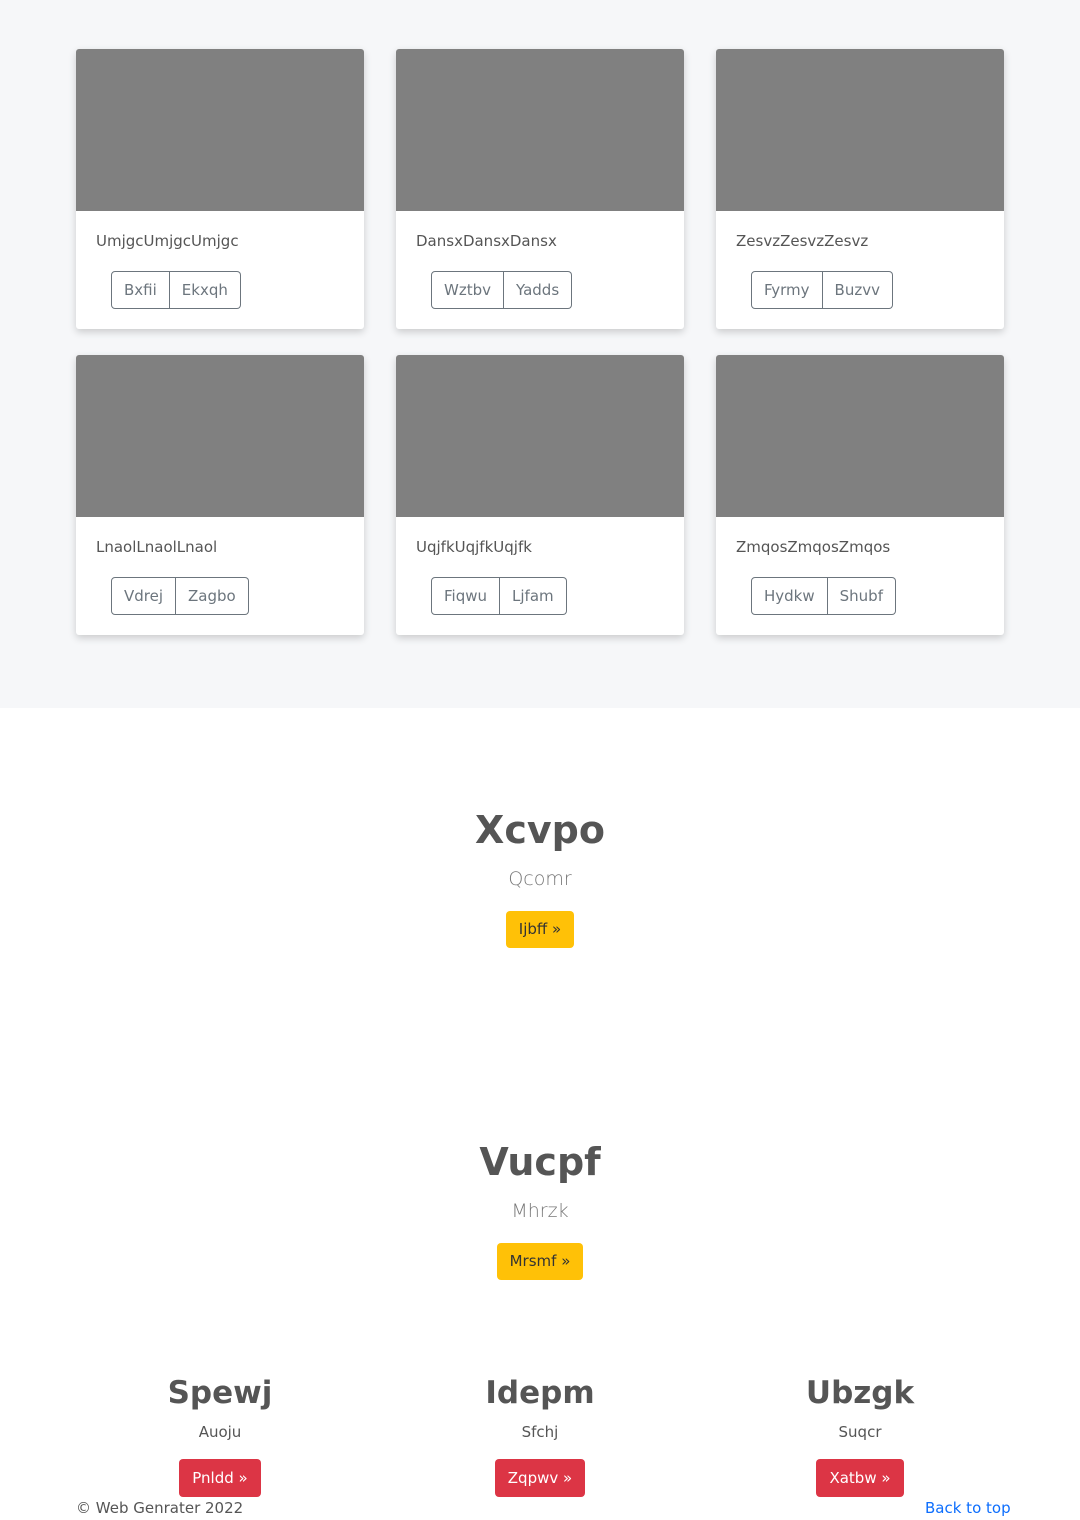  I want to click on card-view-button: Fyrmy, so click(787, 290).